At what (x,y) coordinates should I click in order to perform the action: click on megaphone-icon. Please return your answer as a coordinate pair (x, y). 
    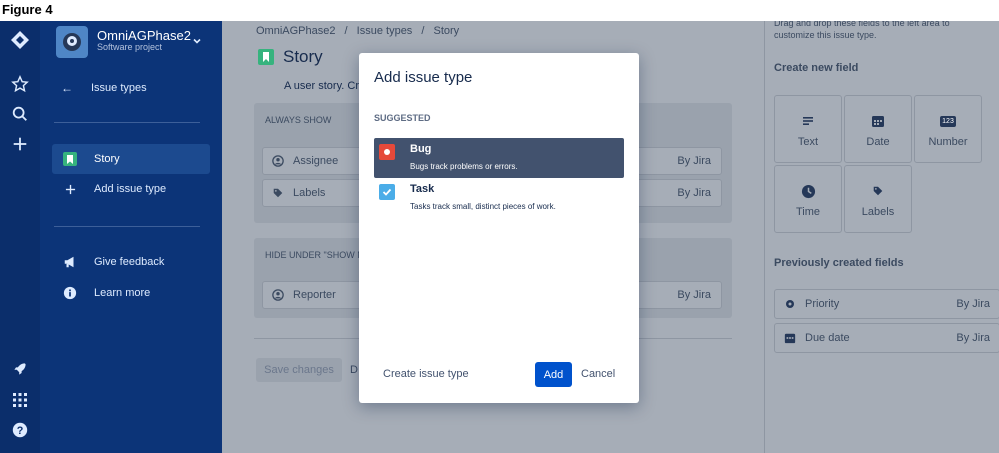
    Looking at the image, I should click on (70, 262).